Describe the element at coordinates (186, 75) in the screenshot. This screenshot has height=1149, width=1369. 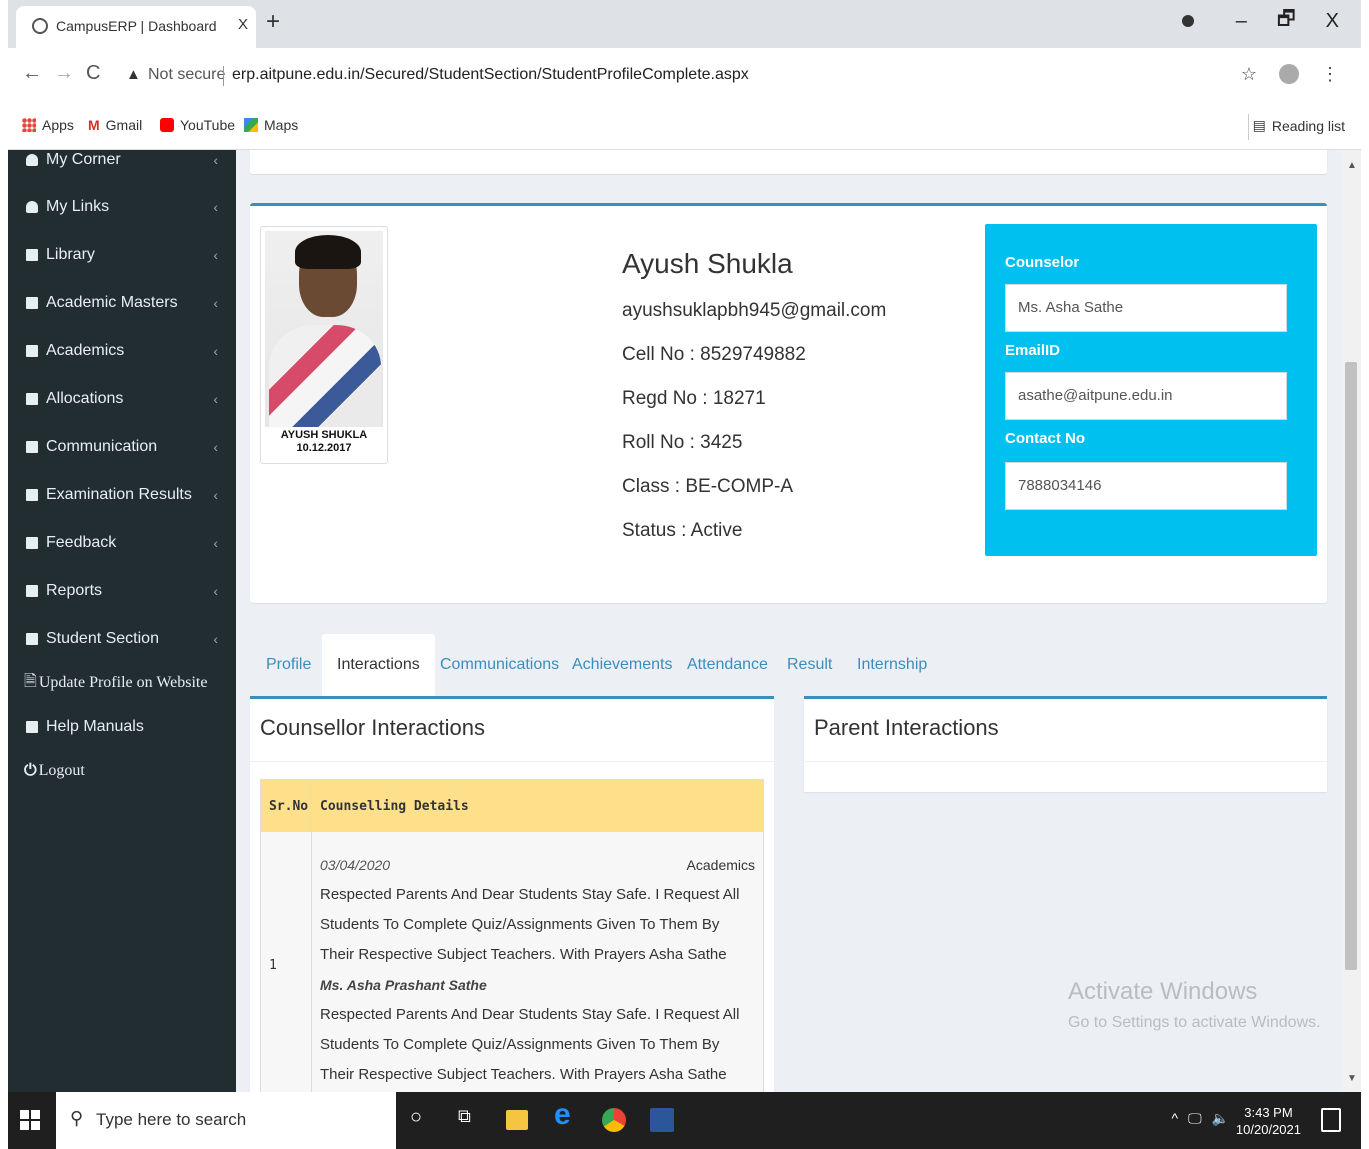
I see `not-secure-label: Not secure` at that location.